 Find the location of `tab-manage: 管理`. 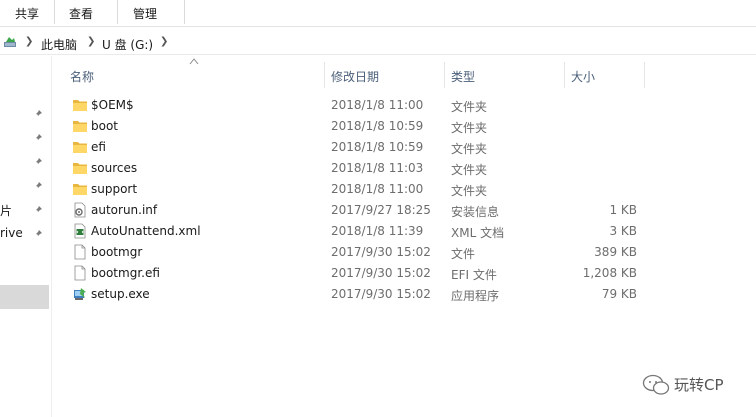

tab-manage: 管理 is located at coordinates (145, 14).